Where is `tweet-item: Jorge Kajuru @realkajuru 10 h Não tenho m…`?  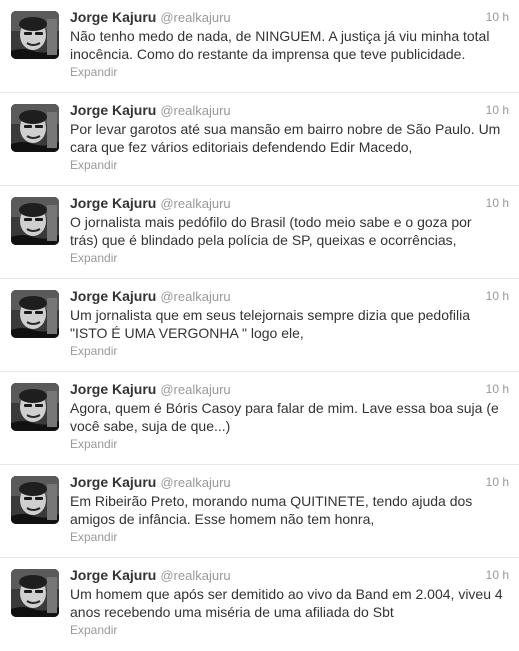
tweet-item: Jorge Kajuru @realkajuru 10 h Não tenho m… is located at coordinates (259, 46).